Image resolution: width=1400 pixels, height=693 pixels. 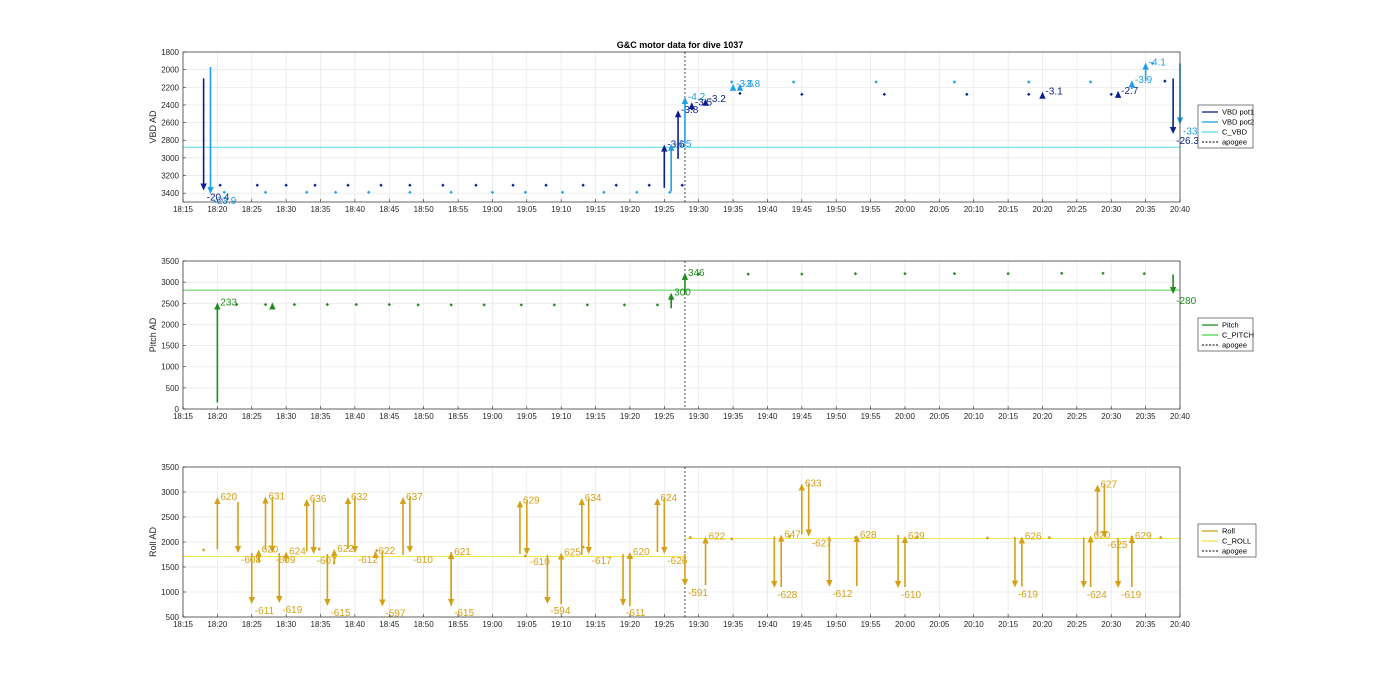 I want to click on arrow-label: 634, so click(x=593, y=498).